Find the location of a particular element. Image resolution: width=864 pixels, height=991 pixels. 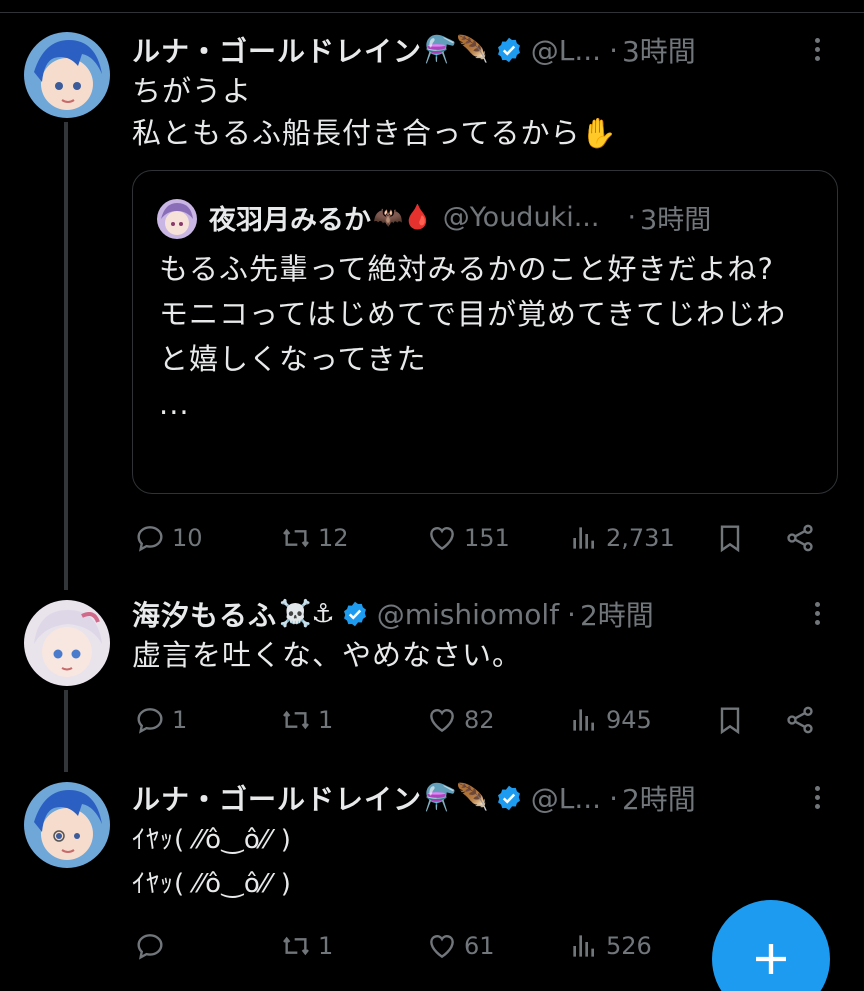

reply-count: 10 is located at coordinates (187, 538).